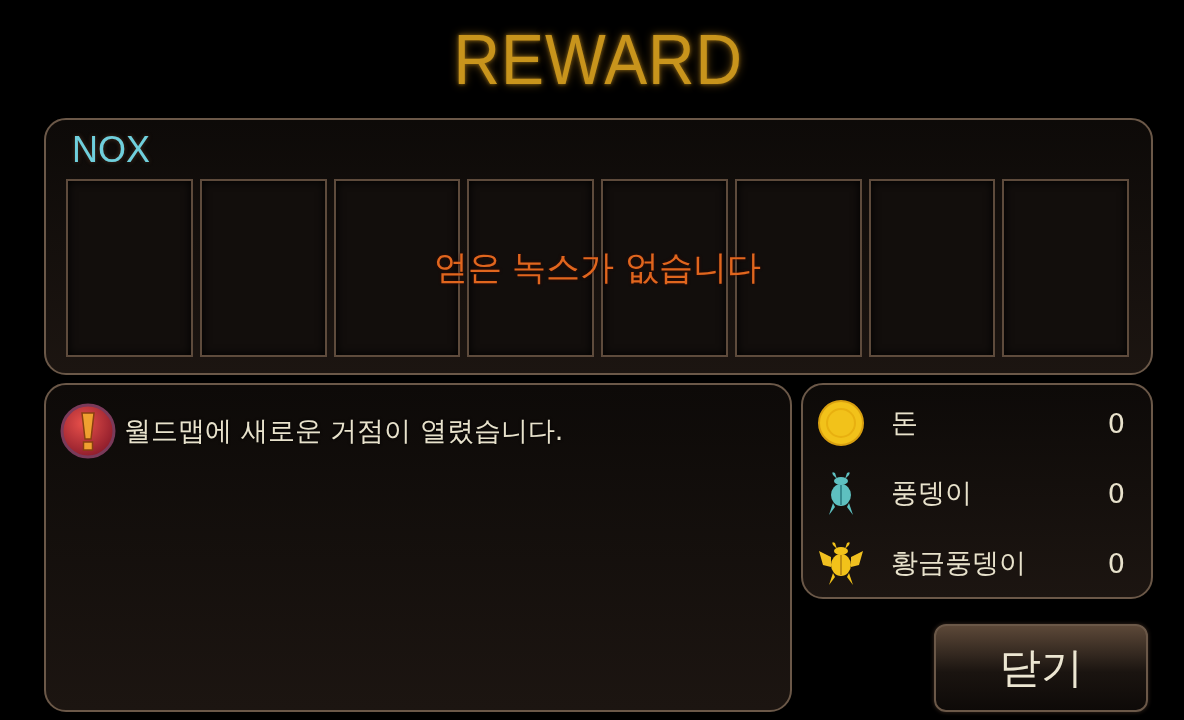  I want to click on resource-name: 황금풍뎅이, so click(959, 563).